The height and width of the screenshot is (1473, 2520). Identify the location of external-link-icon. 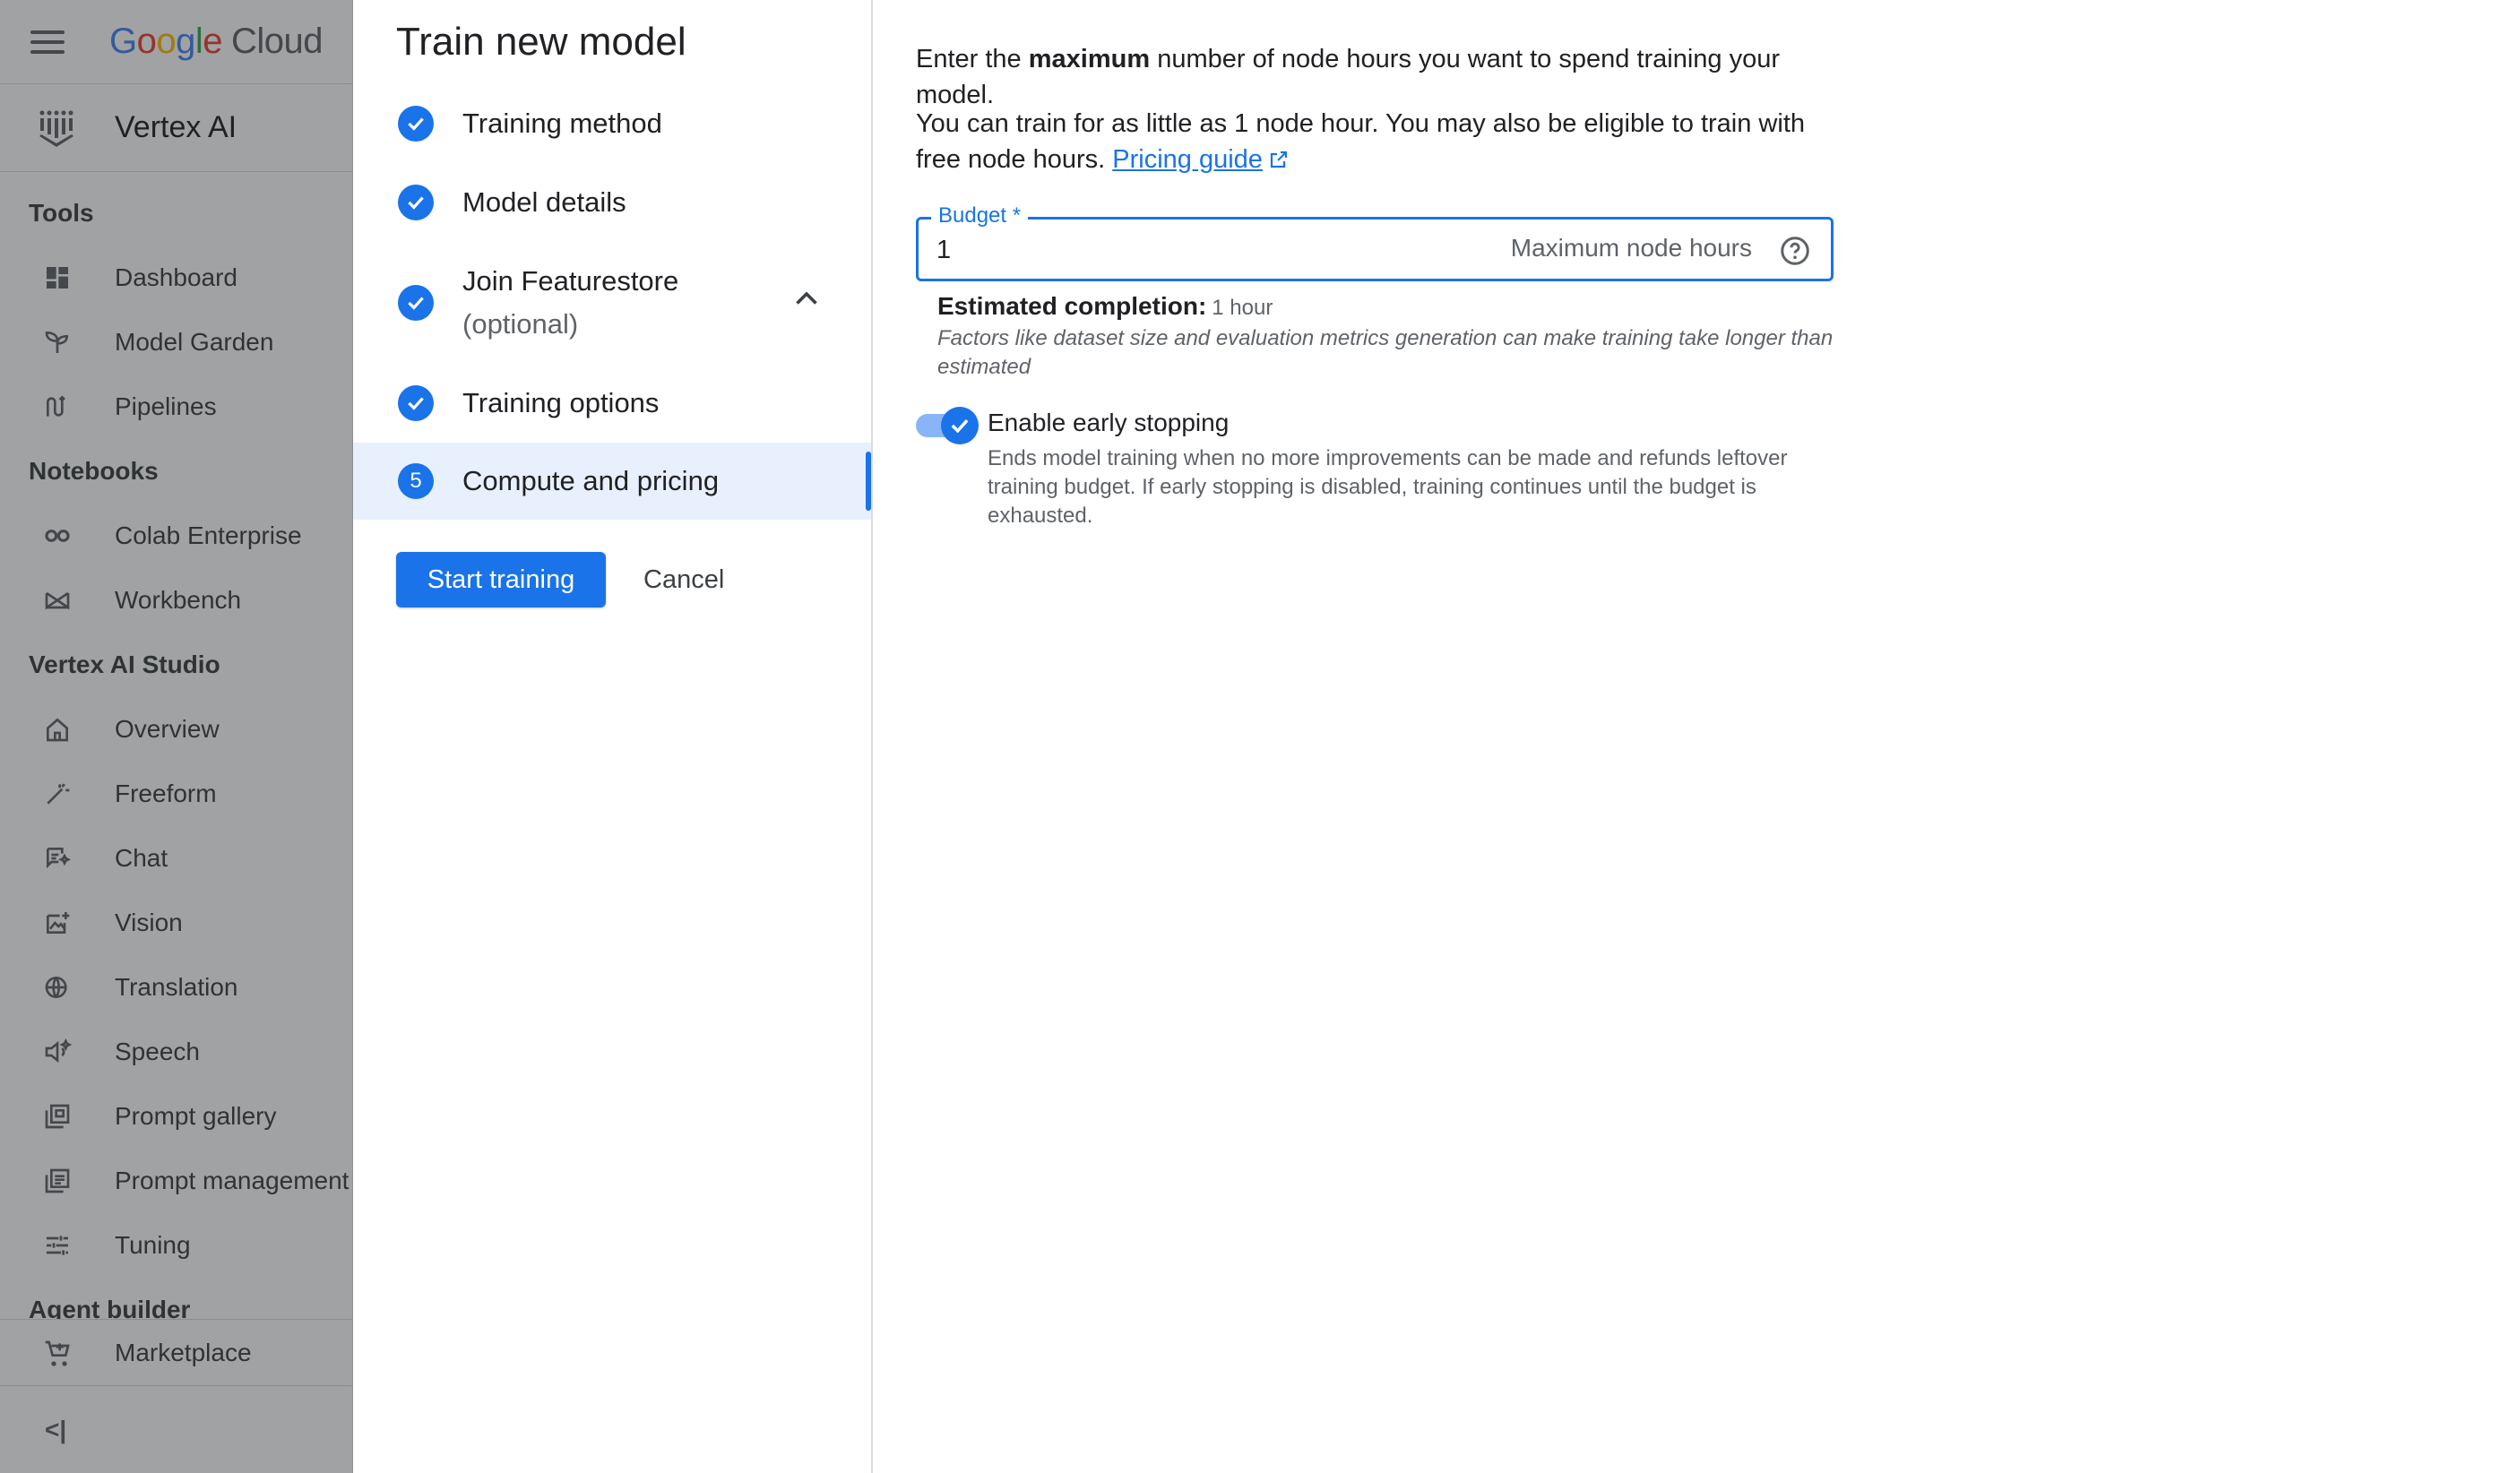
(1279, 159).